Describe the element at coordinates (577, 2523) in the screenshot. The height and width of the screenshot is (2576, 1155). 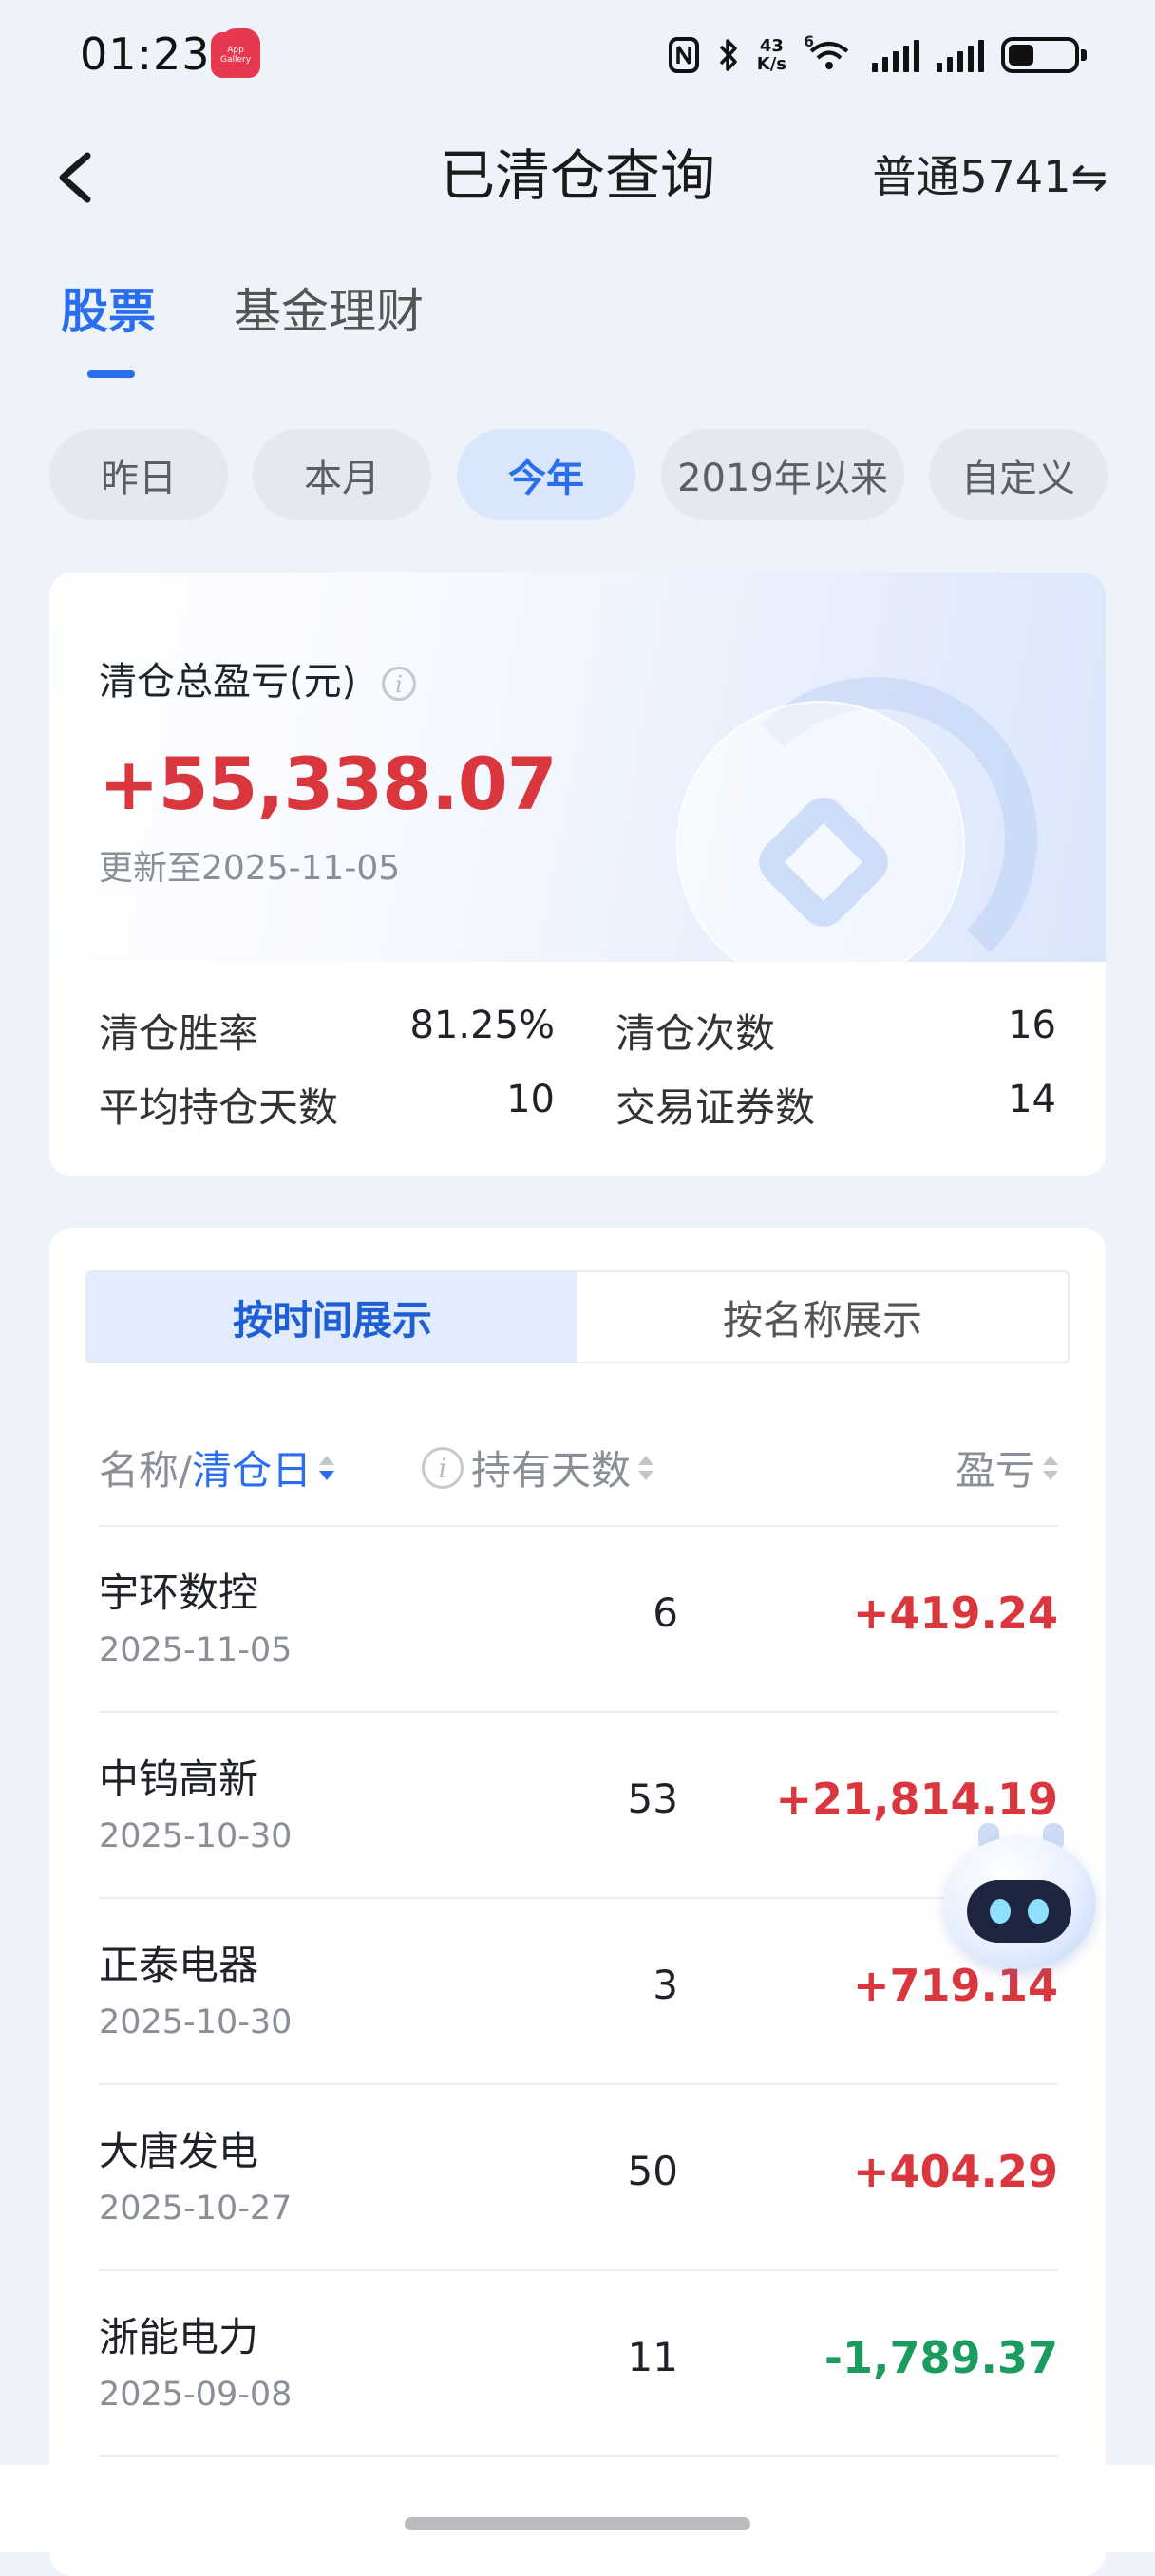
I see `home-indicator` at that location.